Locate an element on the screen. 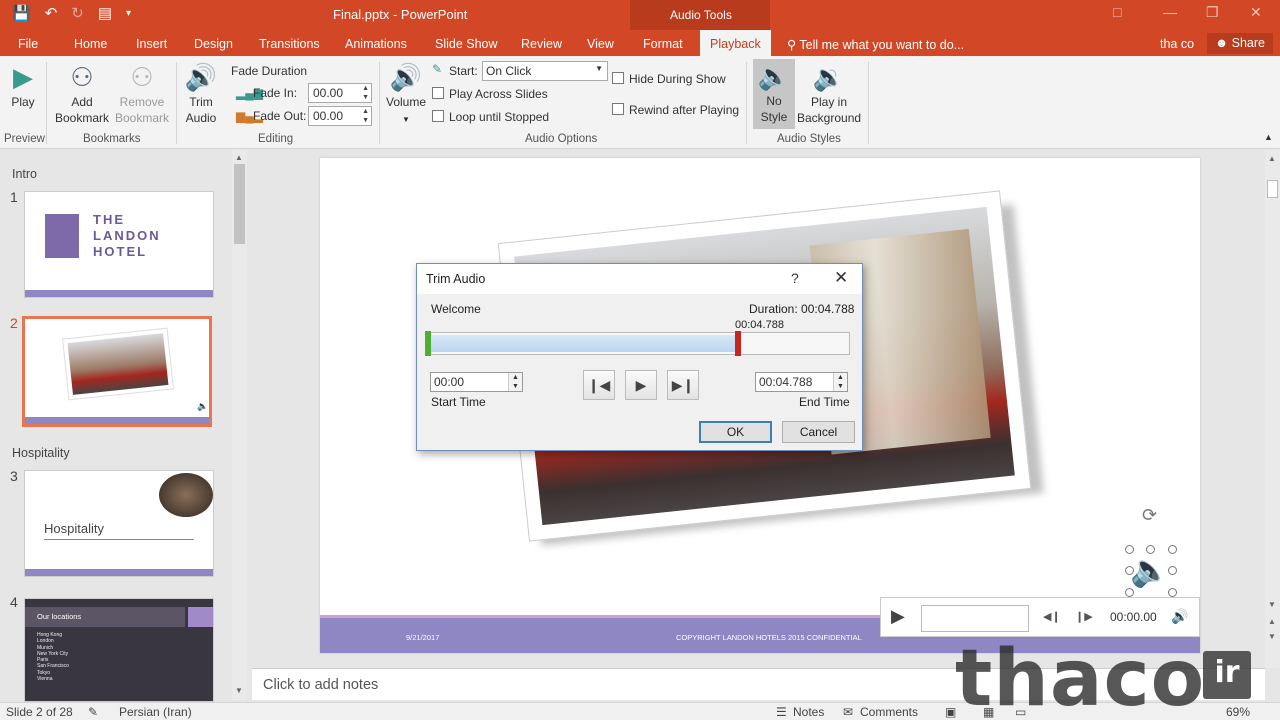  undo-icon: ↶ is located at coordinates (51, 14).